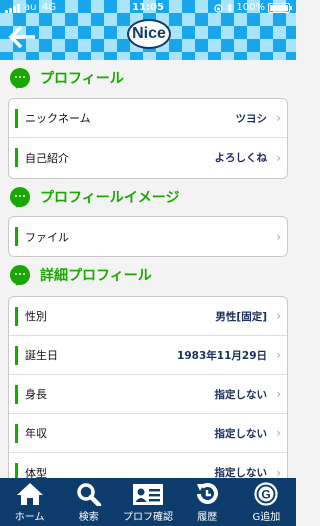 Image resolution: width=320 pixels, height=526 pixels. Describe the element at coordinates (88, 517) in the screenshot. I see `tab-label: 検索` at that location.